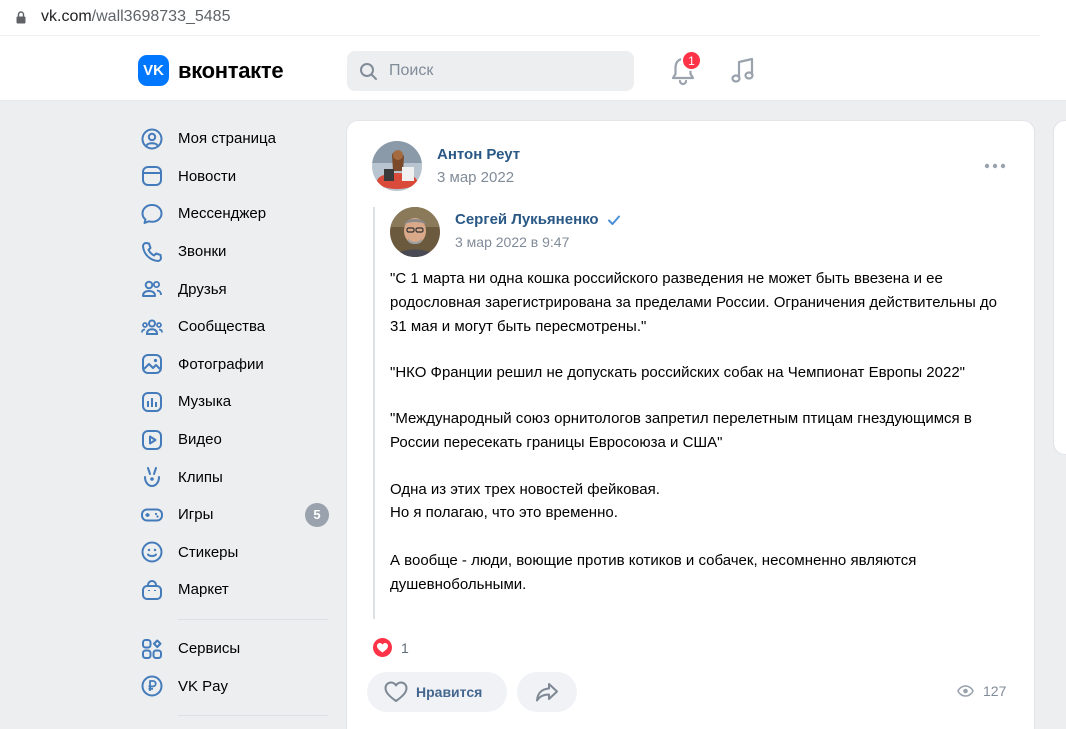  What do you see at coordinates (209, 649) in the screenshot?
I see `sidebar-item-label: Сервисы` at bounding box center [209, 649].